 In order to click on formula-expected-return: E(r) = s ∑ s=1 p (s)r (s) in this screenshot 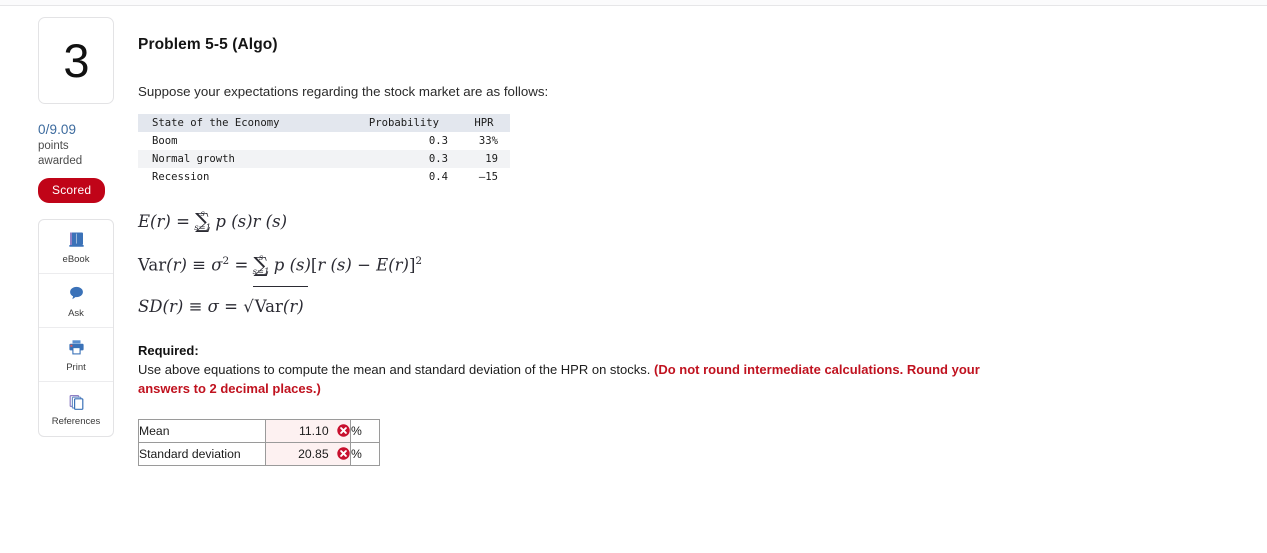, I will do `click(693, 222)`.